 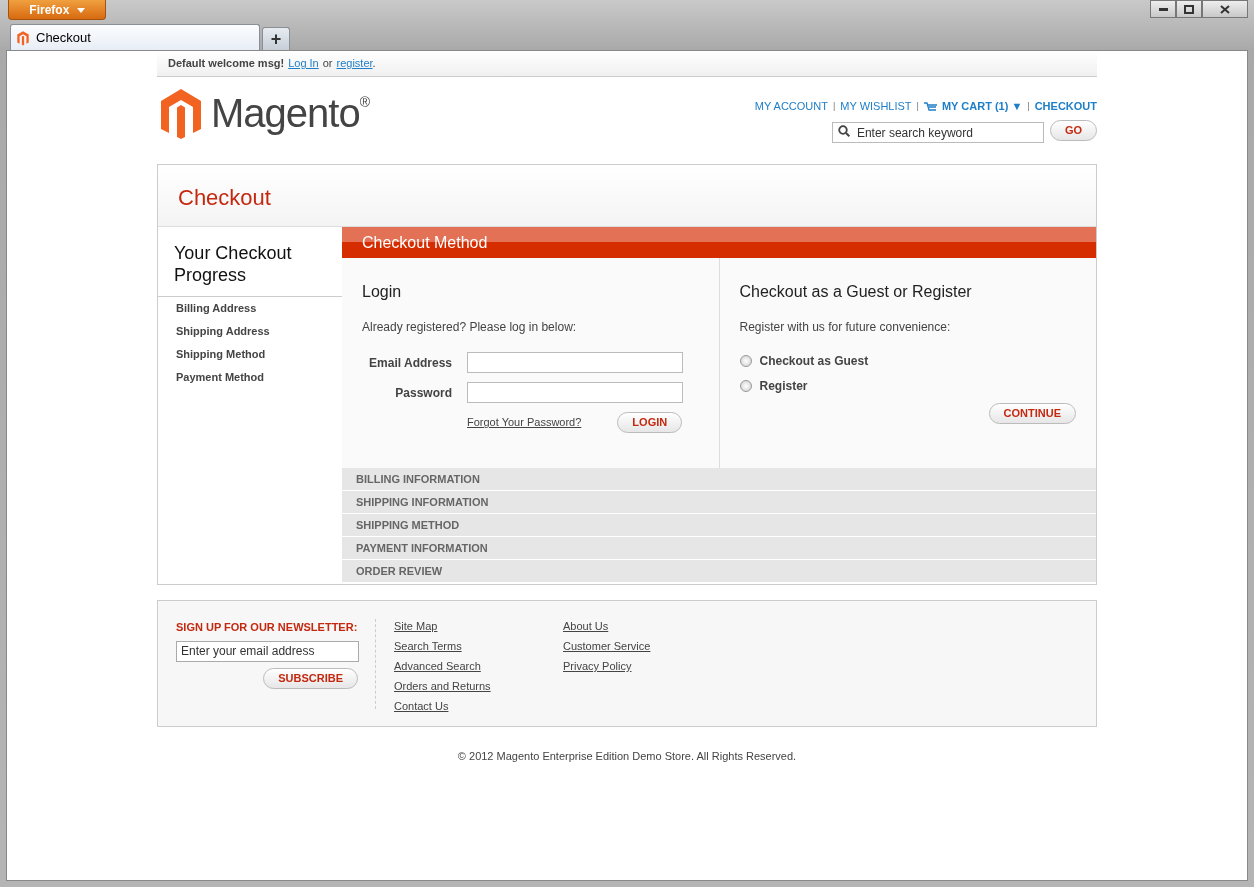 I want to click on register-text: register., so click(x=356, y=64).